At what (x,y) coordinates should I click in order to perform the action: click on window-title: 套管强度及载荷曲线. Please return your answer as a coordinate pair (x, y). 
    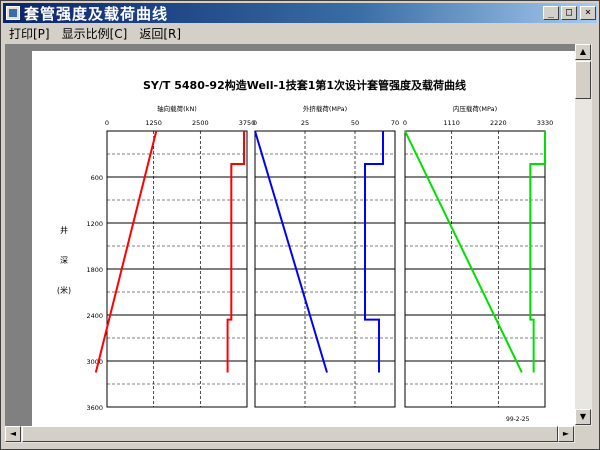
    Looking at the image, I should click on (96, 13).